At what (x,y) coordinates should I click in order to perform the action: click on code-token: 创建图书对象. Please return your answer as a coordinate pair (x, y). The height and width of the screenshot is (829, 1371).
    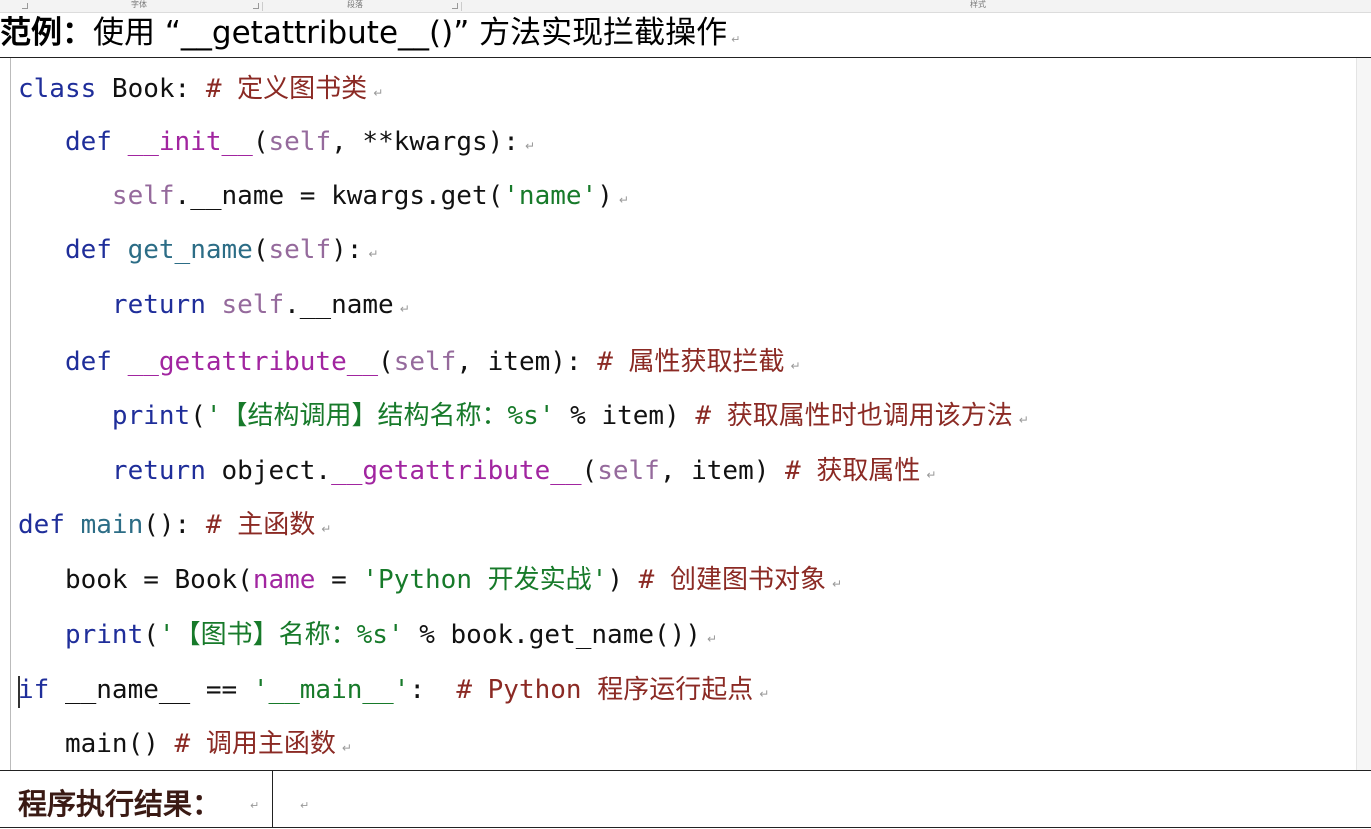
    Looking at the image, I should click on (747, 580).